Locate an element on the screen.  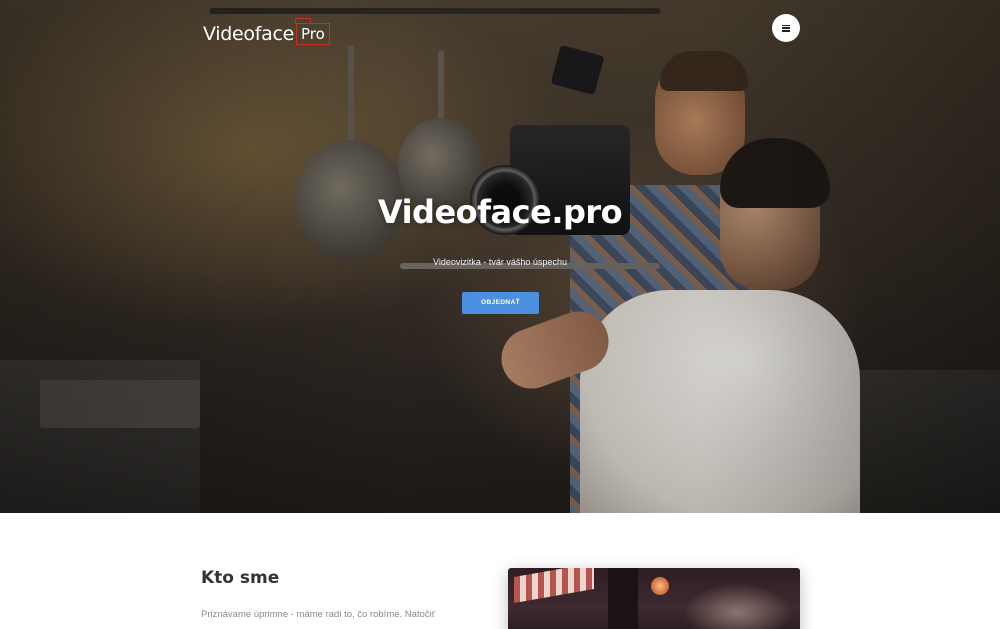
logo-badge: Pro is located at coordinates (312, 31).